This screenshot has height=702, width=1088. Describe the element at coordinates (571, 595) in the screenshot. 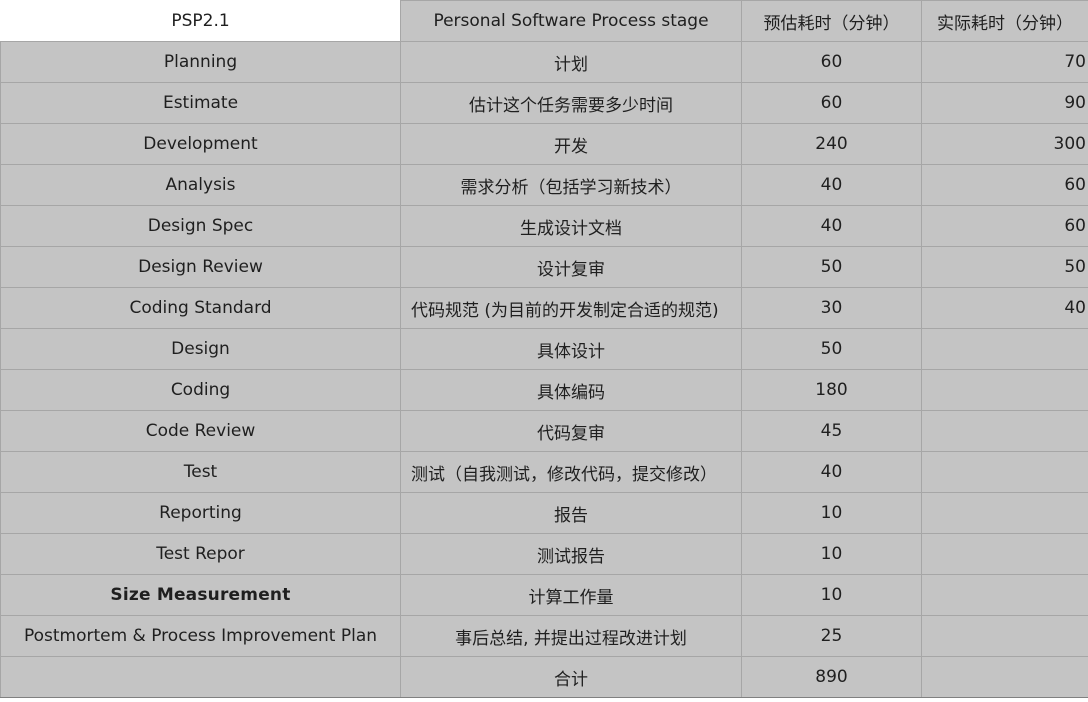

I see `desc-cell: 计算工作量` at that location.